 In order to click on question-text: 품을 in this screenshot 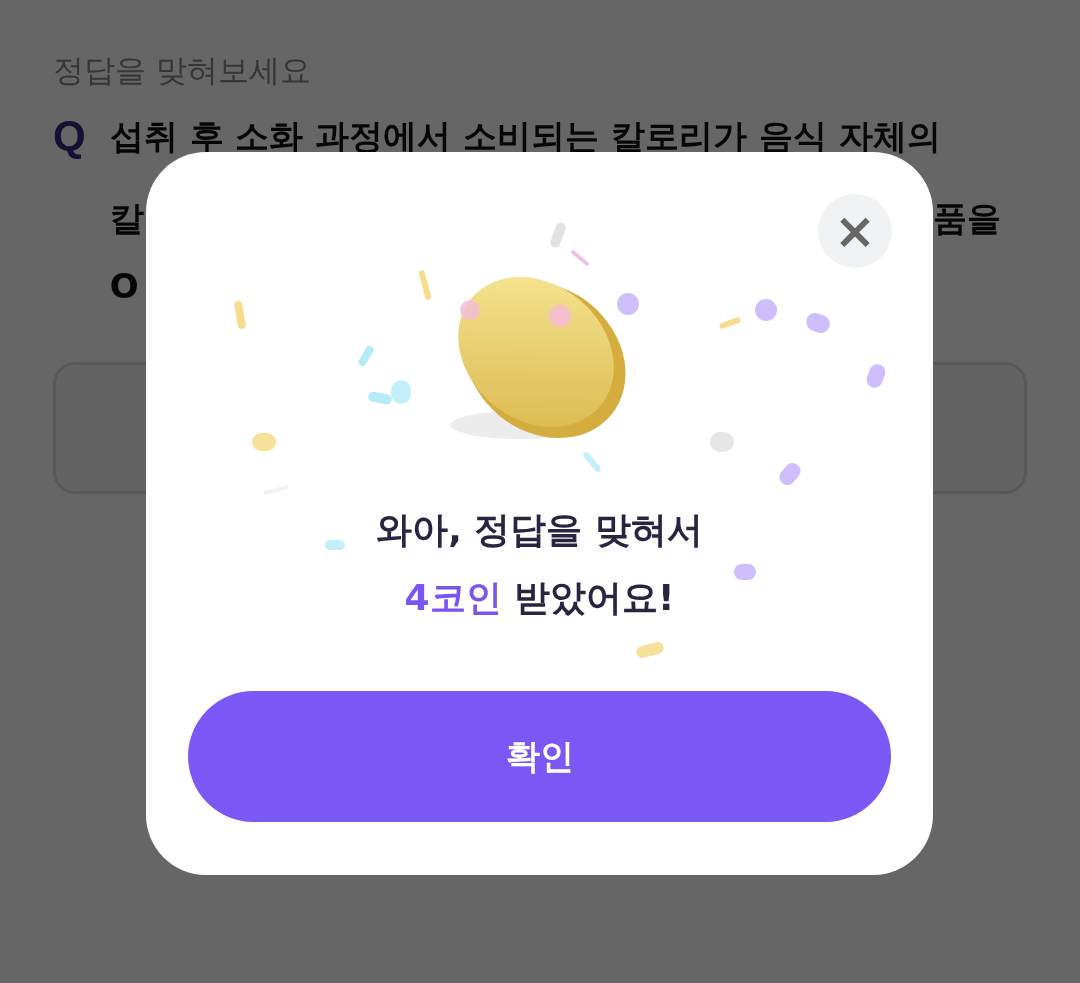, I will do `click(967, 218)`.